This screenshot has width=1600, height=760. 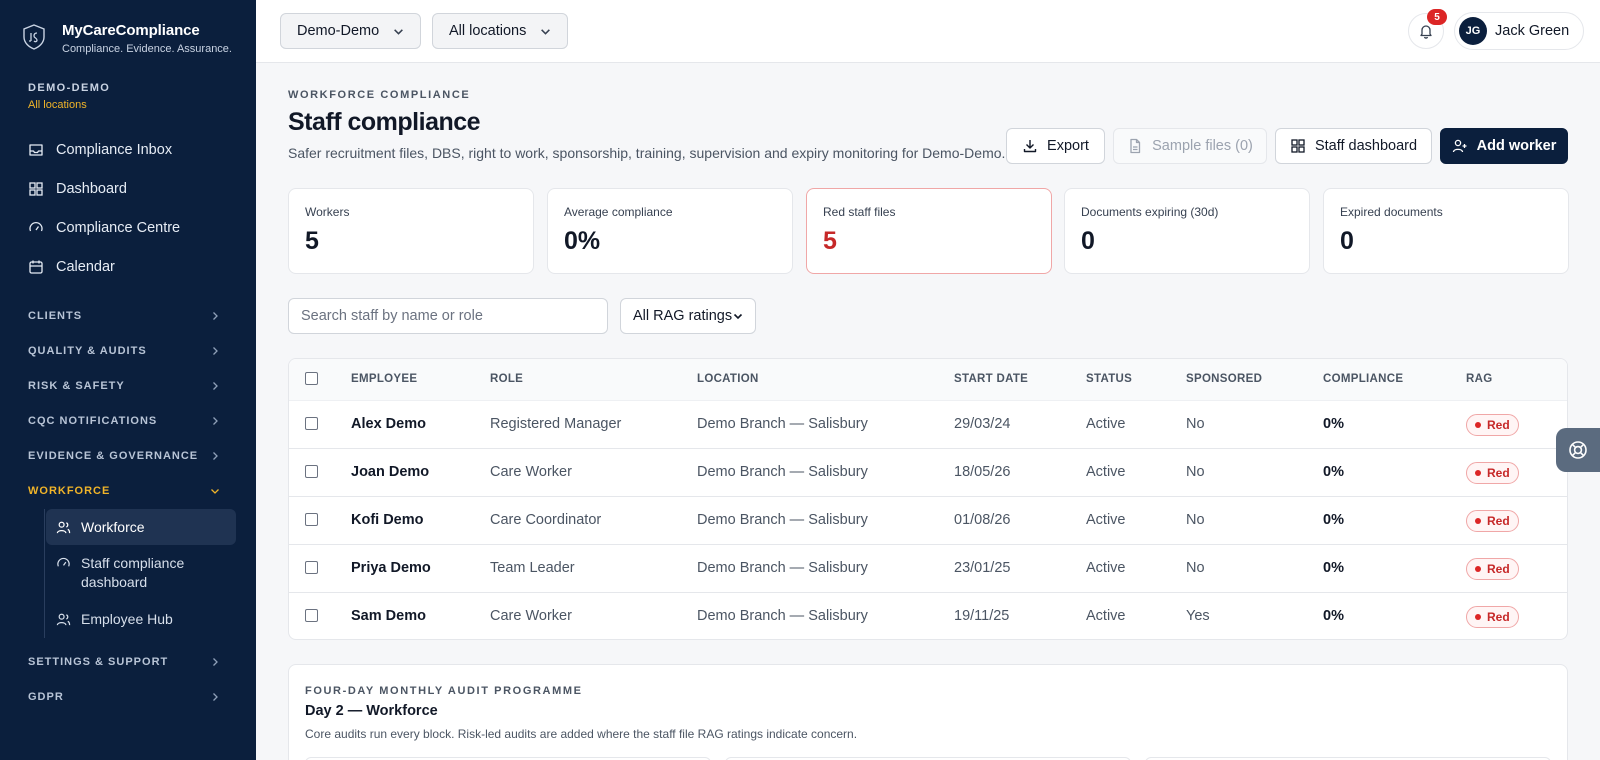 I want to click on subnav-item-workforce: Workforce, so click(x=141, y=527).